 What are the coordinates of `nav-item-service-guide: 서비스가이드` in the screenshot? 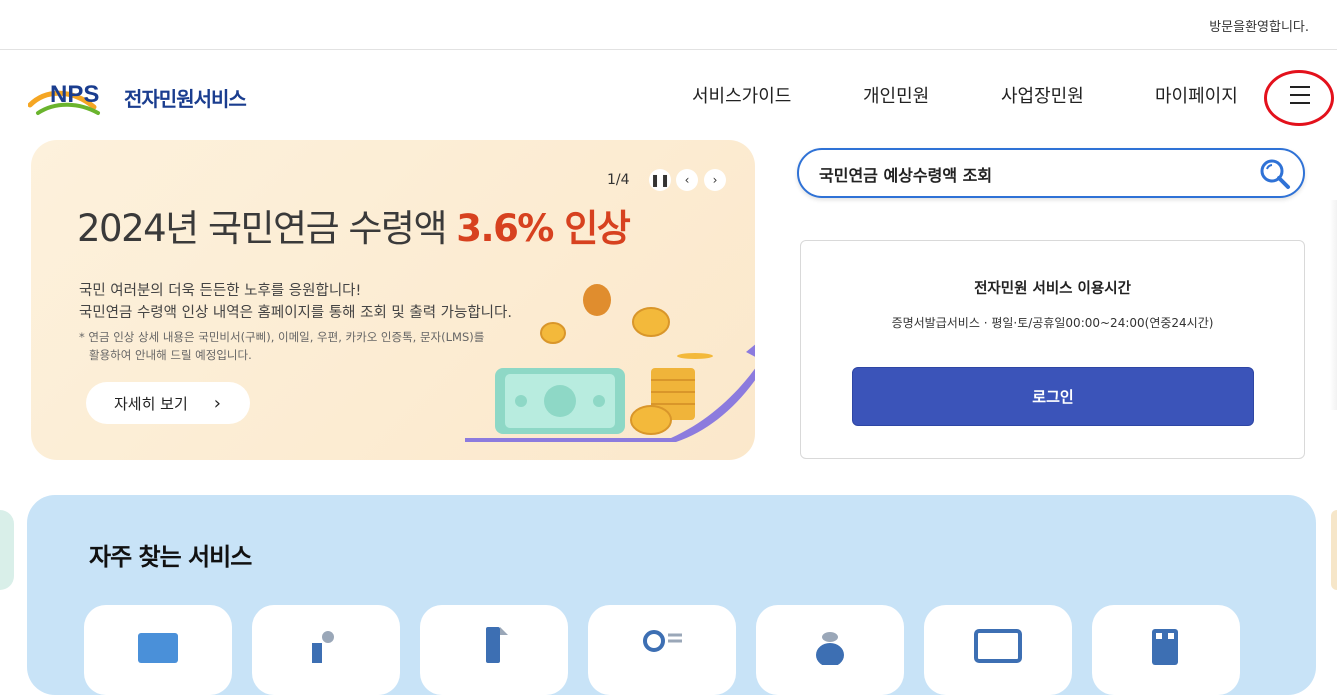 It's located at (741, 95).